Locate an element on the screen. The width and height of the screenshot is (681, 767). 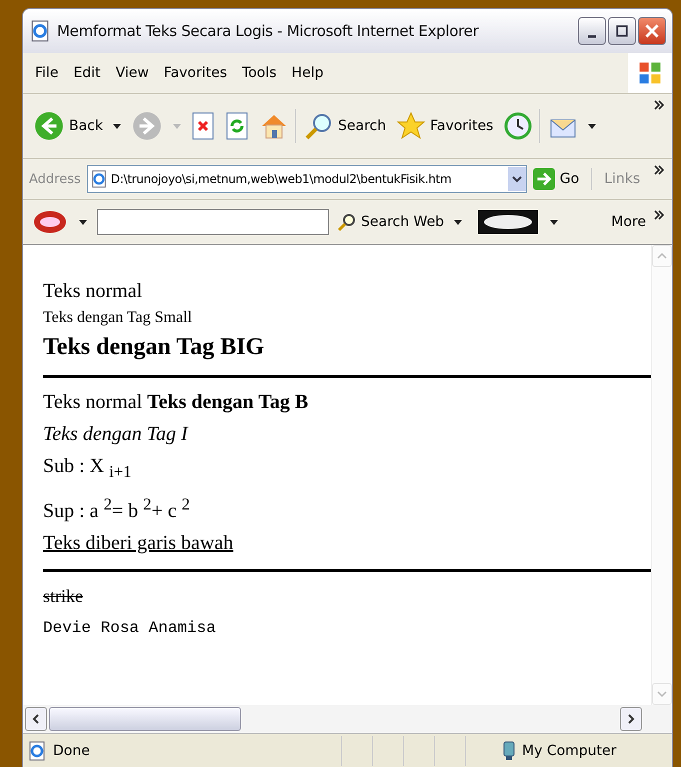
address-field: D:\trunojoyo\si,metnum,web\web1\modul2\bentukFisik.htm is located at coordinates (306, 179).